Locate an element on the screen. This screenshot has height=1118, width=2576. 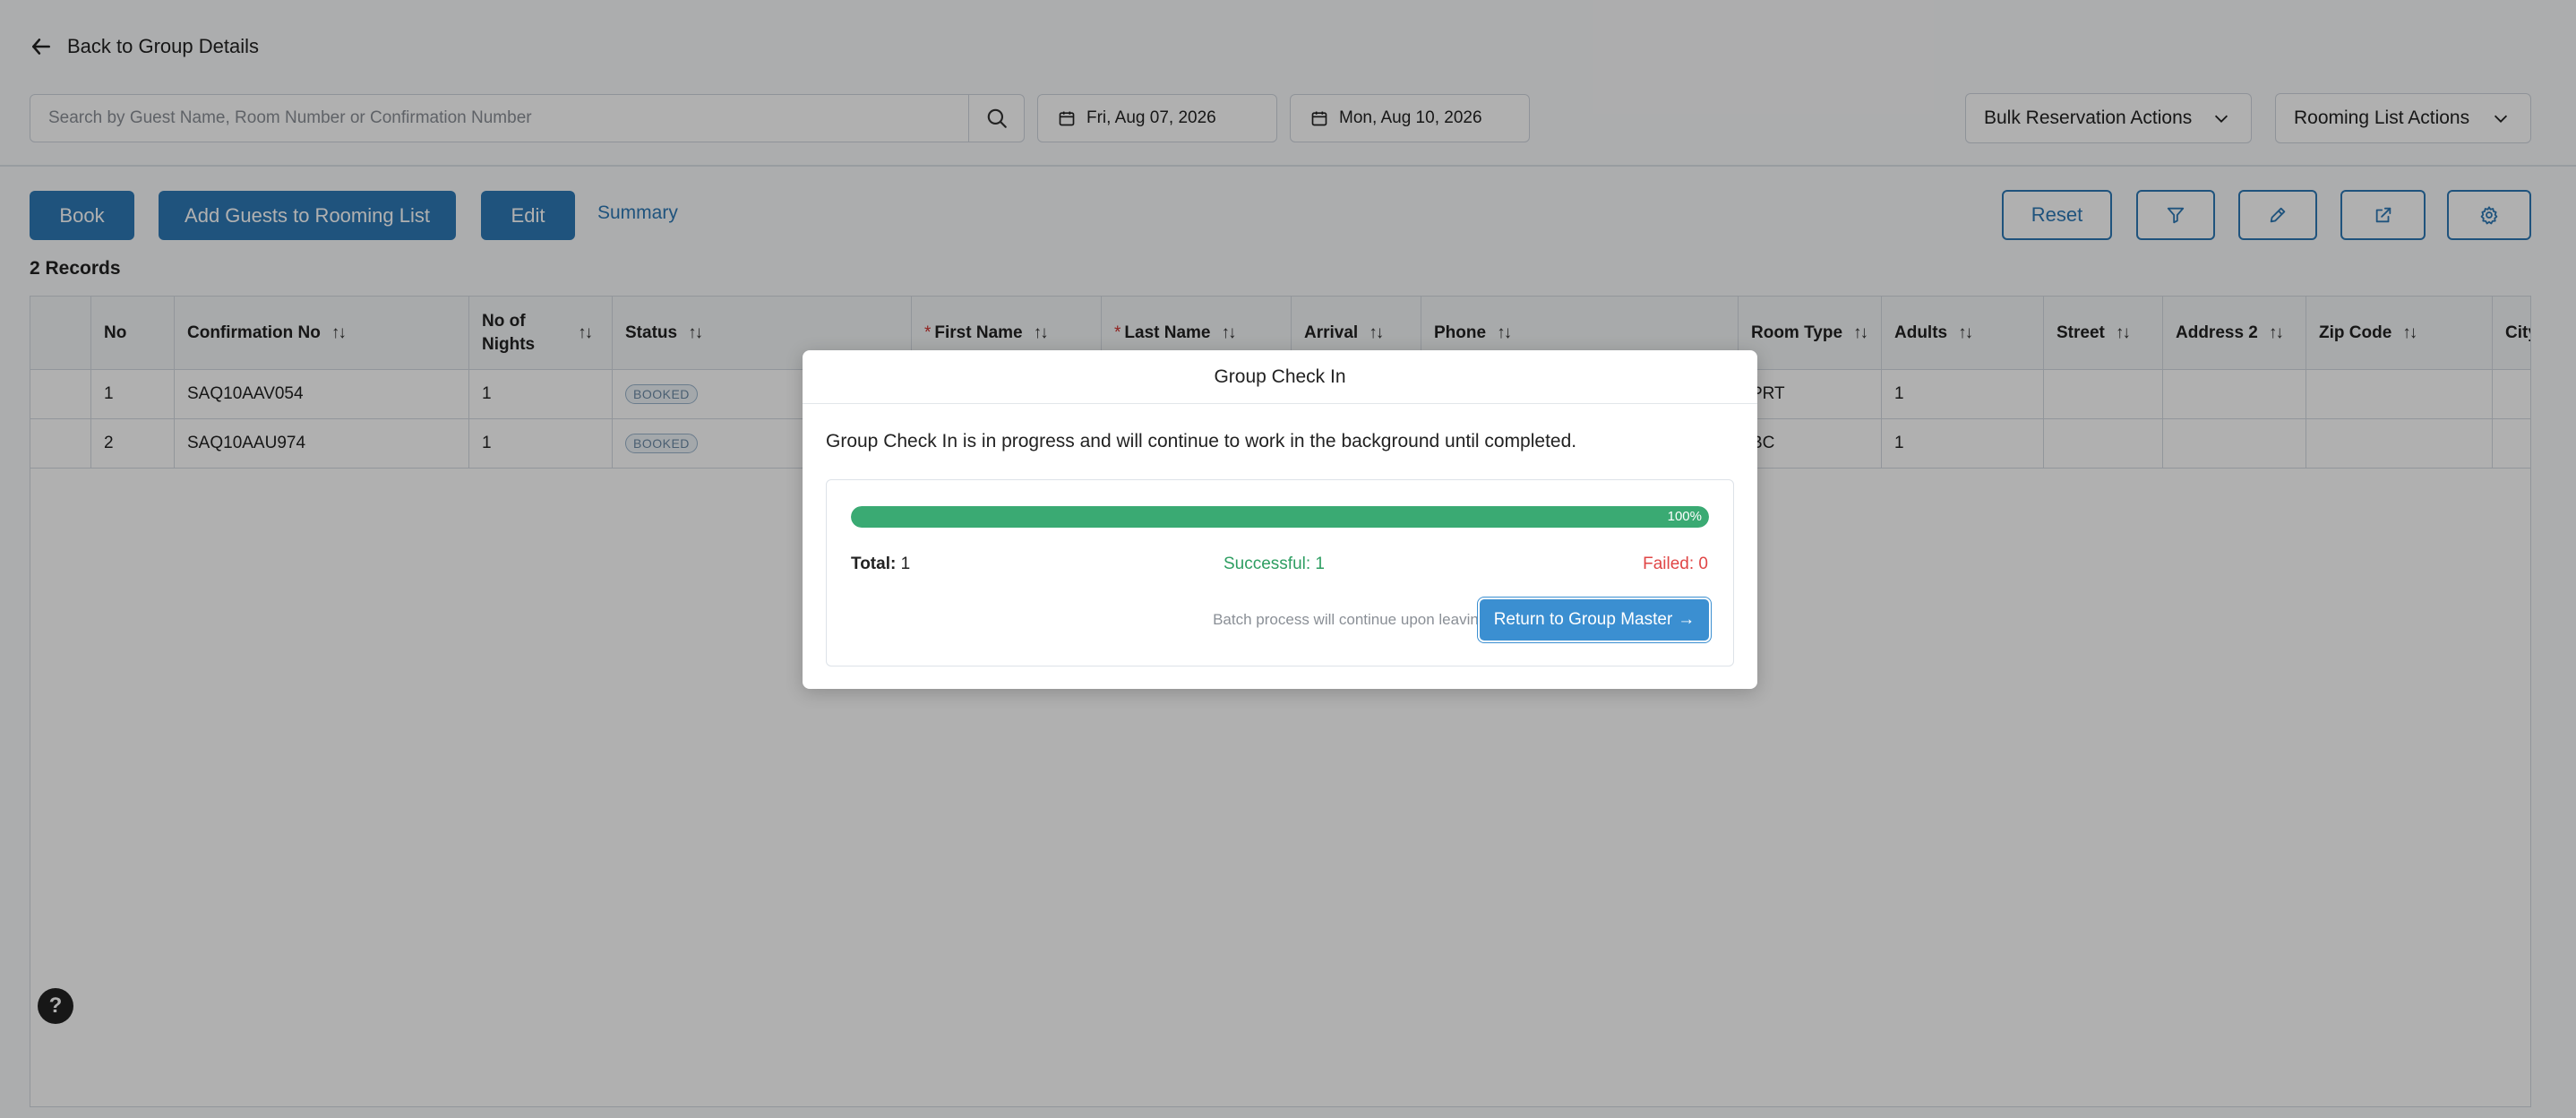
return-to-group-master-button: Return to Group Master → is located at coordinates (1594, 620).